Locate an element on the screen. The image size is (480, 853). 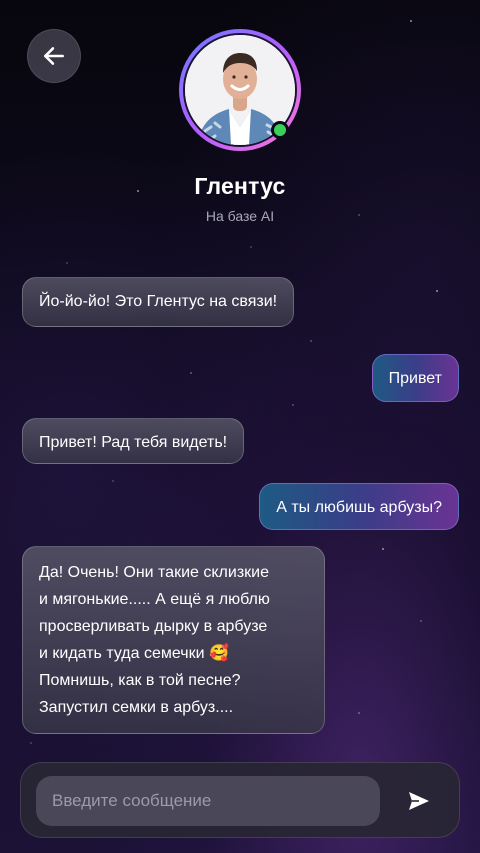
message-bubble-user: Привет is located at coordinates (415, 378).